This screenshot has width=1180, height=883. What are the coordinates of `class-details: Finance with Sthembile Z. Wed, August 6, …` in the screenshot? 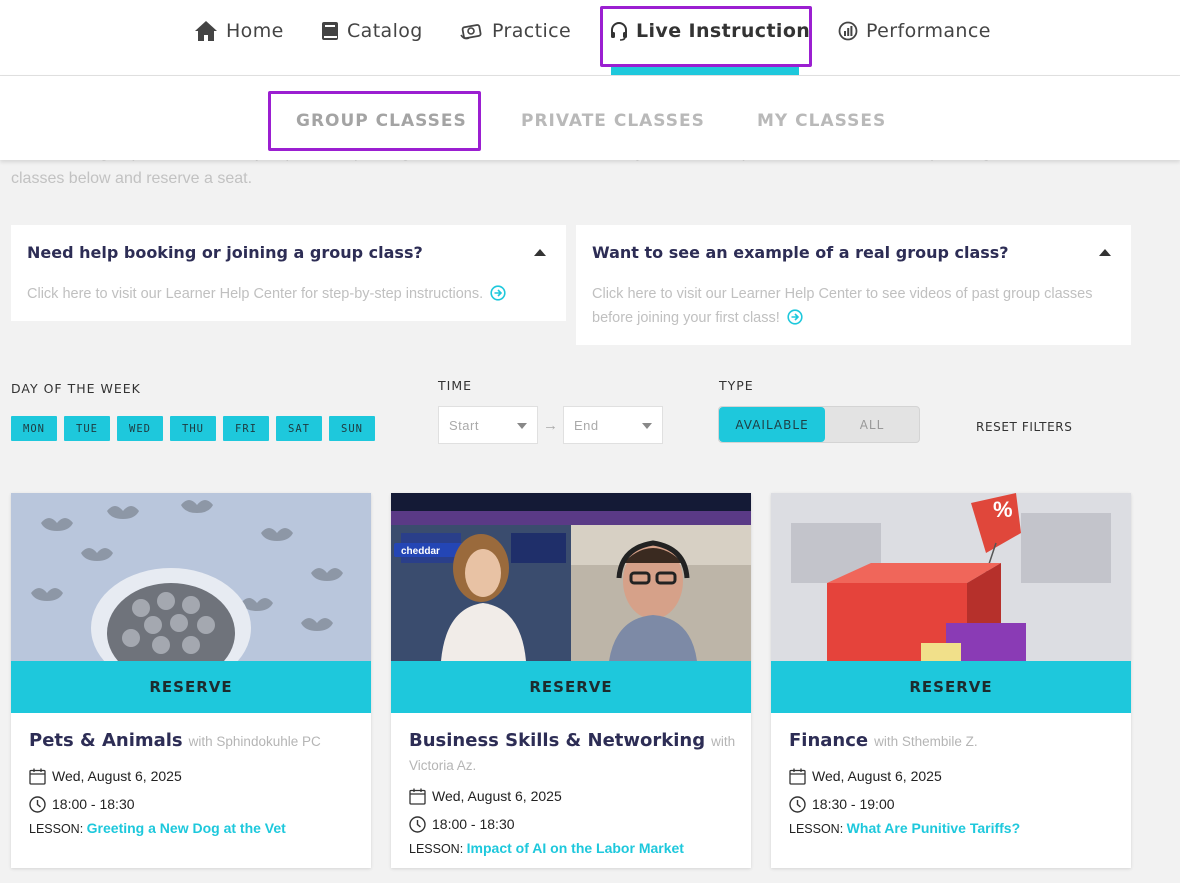 It's located at (954, 782).